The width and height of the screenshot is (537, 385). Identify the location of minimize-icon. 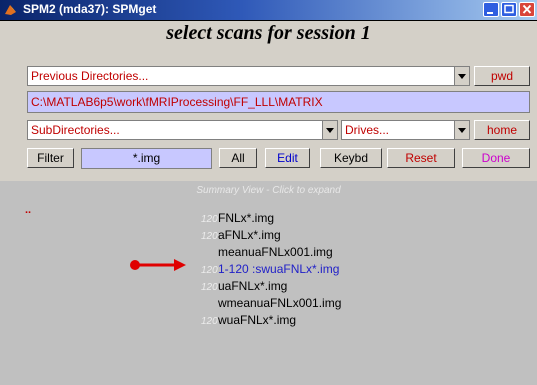
(491, 9).